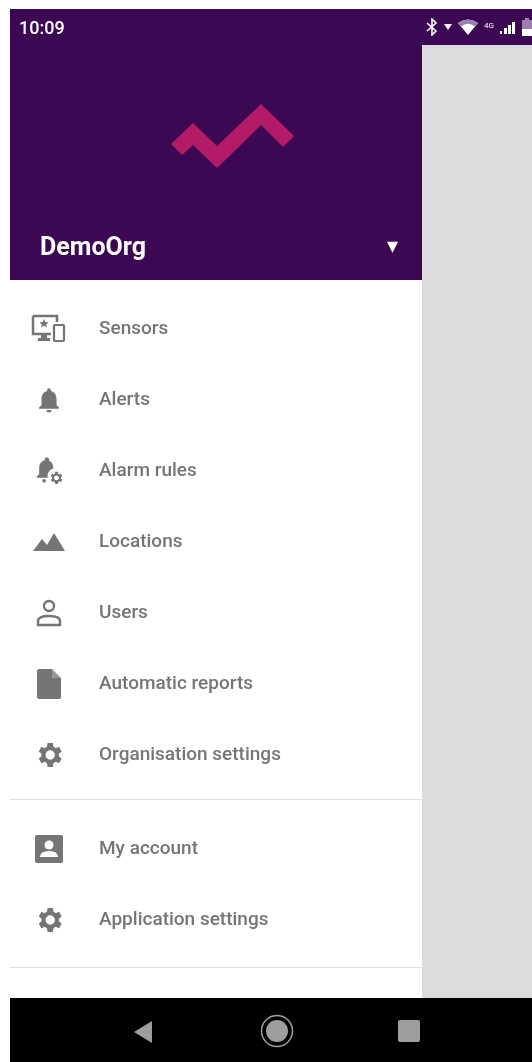  What do you see at coordinates (468, 27) in the screenshot?
I see `wifi-icon` at bounding box center [468, 27].